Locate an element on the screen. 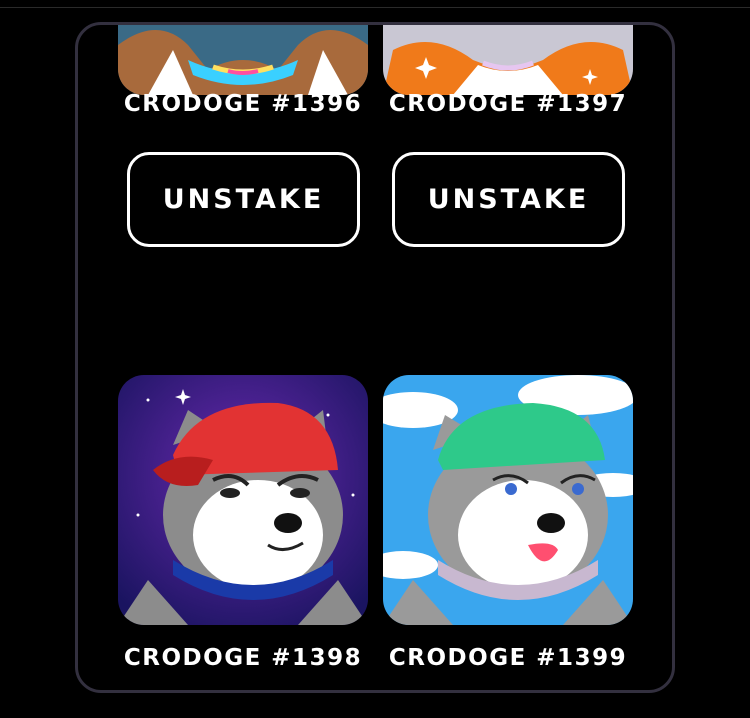 The width and height of the screenshot is (750, 718). nft-name-1396: CRODOGE #1396 is located at coordinates (243, 104).